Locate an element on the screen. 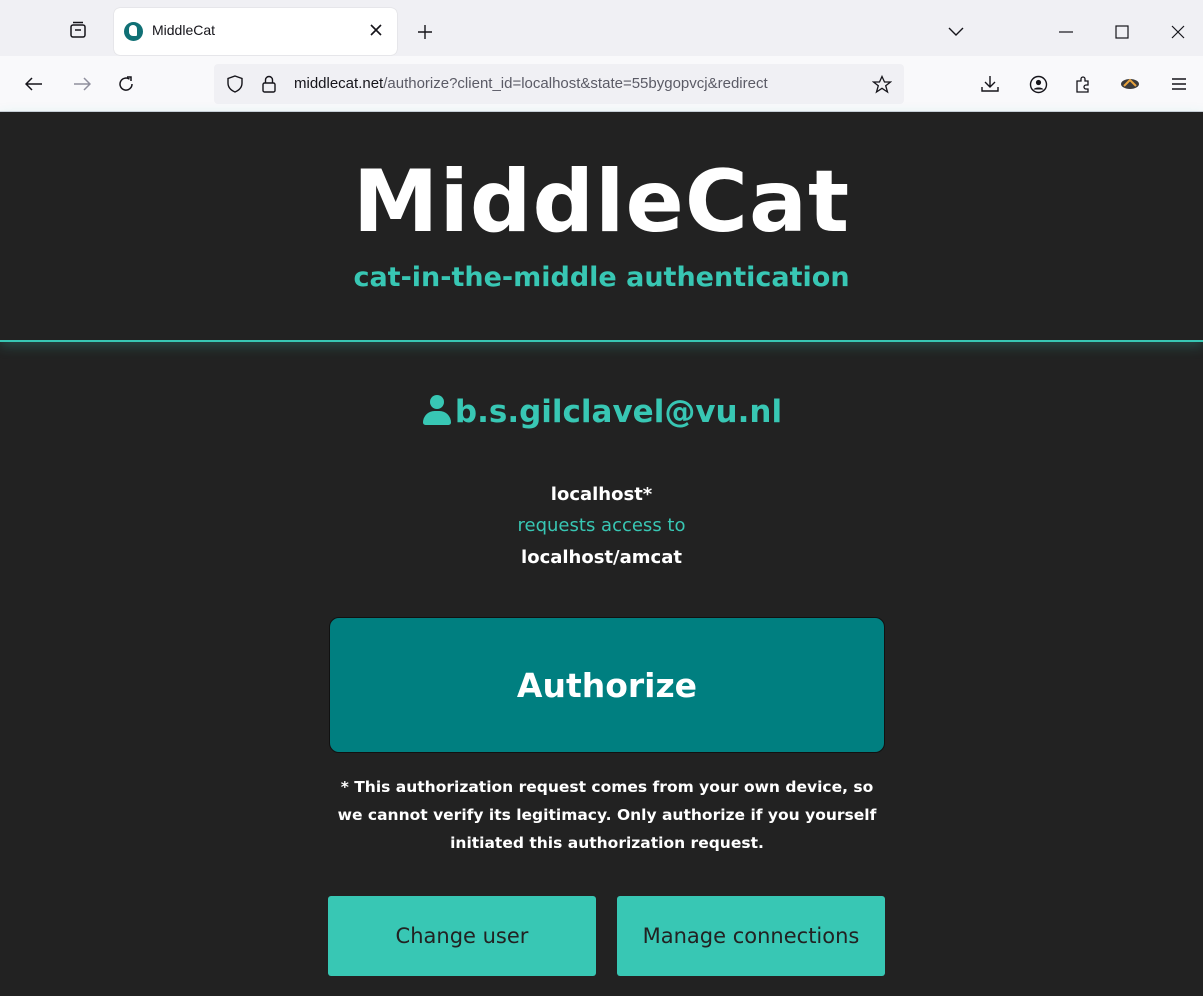 The width and height of the screenshot is (1203, 996). bookmark-star-icon is located at coordinates (882, 84).